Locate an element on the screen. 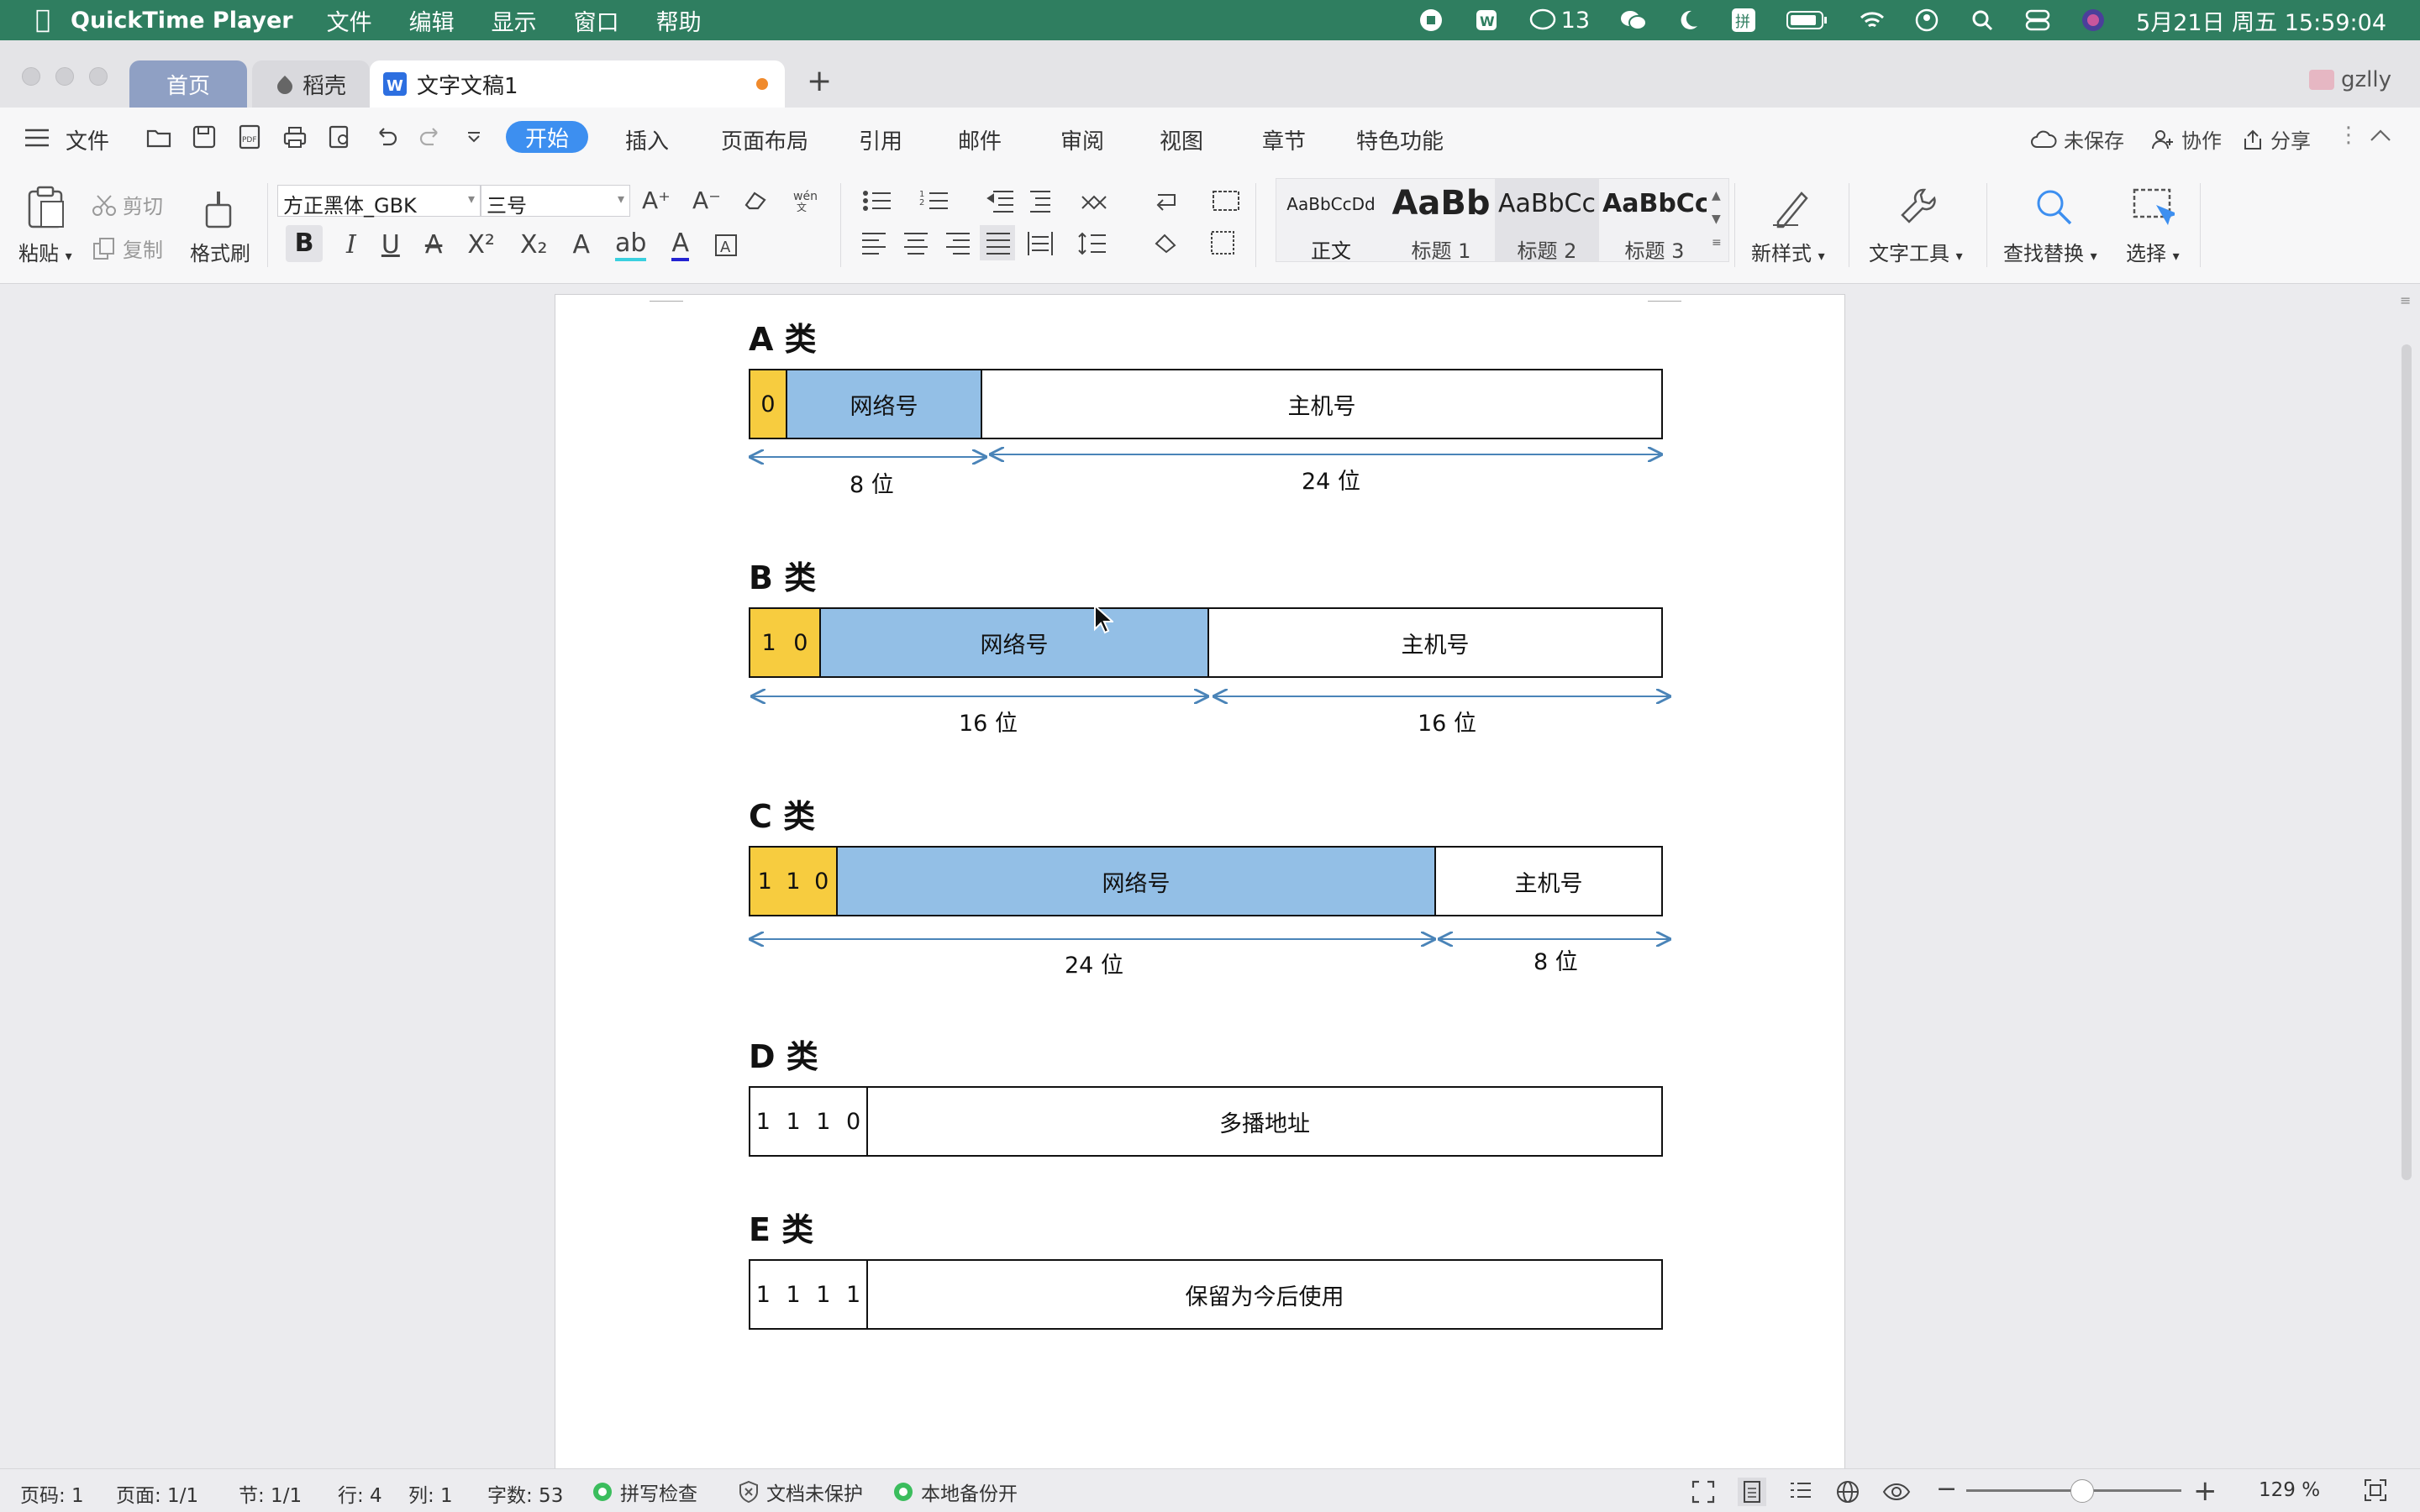 Image resolution: width=2420 pixels, height=1512 pixels. superscript-icon: X² is located at coordinates (481, 245).